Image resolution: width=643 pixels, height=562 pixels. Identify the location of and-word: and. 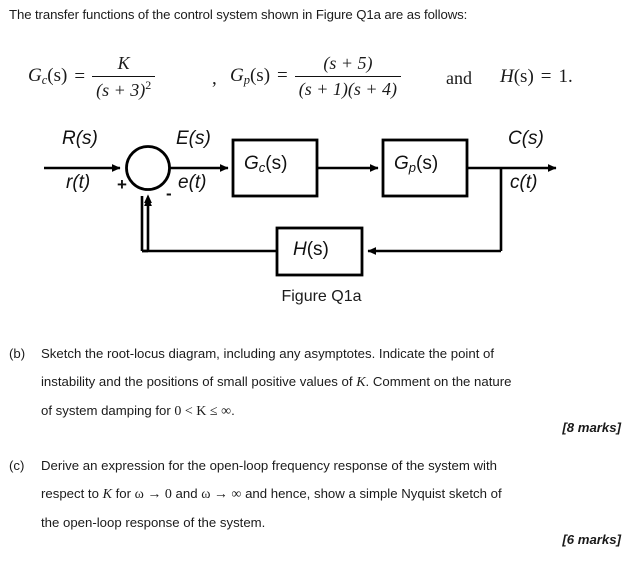
(459, 78).